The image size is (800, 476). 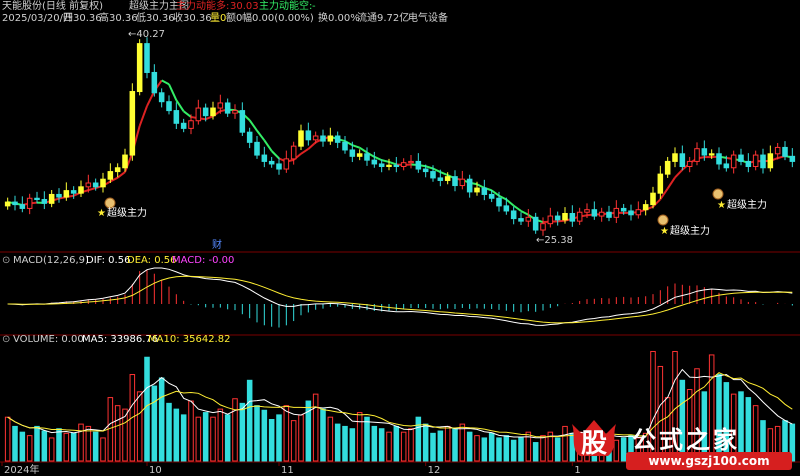 I want to click on signal-marker-3: ★ 超级主力, so click(x=739, y=199).